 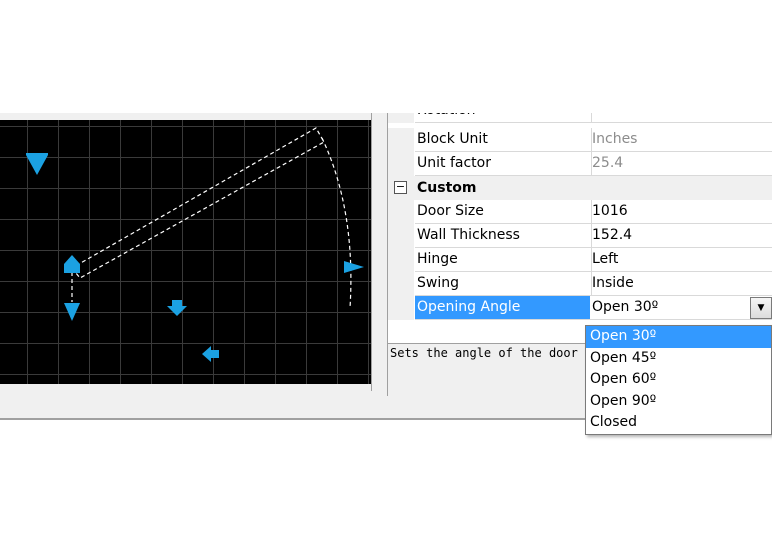 What do you see at coordinates (37, 165) in the screenshot?
I see `flip-grip-down` at bounding box center [37, 165].